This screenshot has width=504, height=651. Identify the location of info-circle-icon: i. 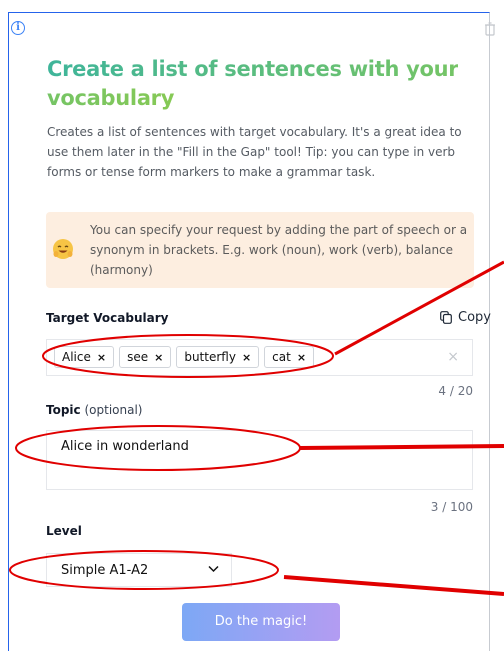
(18, 28).